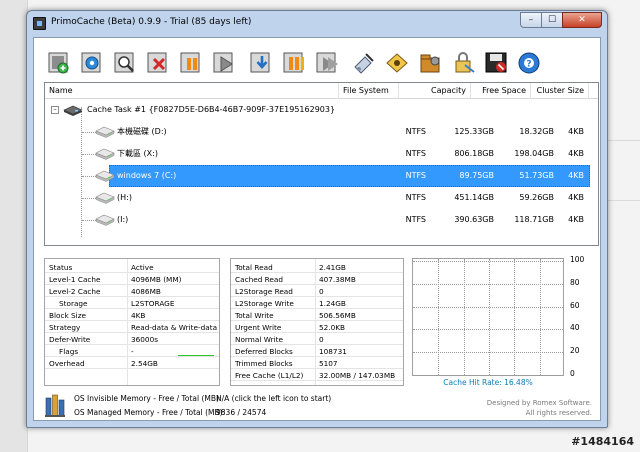  Describe the element at coordinates (264, 351) in the screenshot. I see `stat-label: Deferred Blocks` at that location.